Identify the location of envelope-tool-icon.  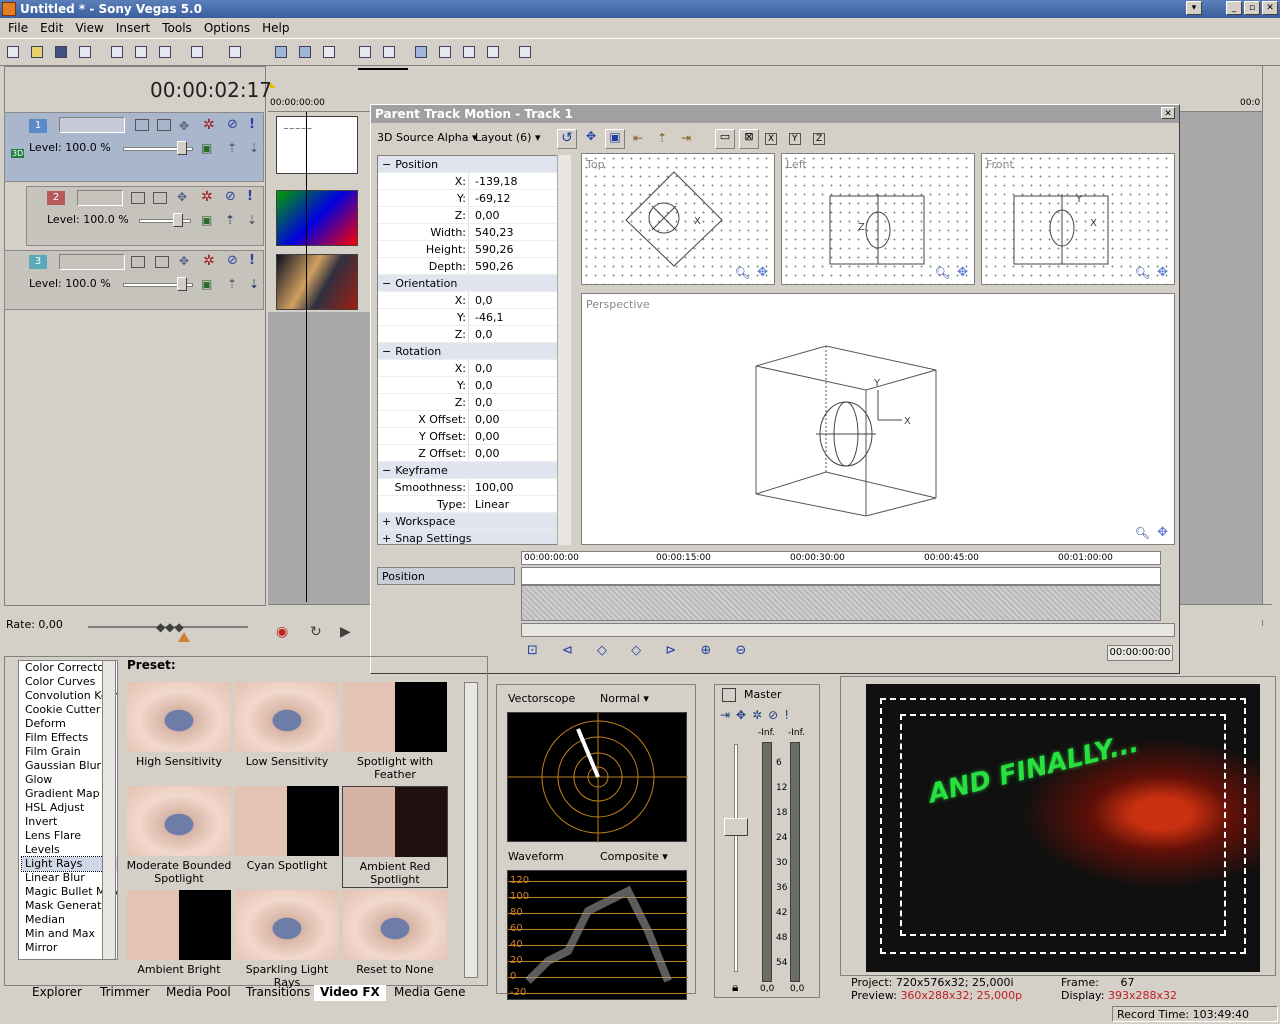
(305, 52).